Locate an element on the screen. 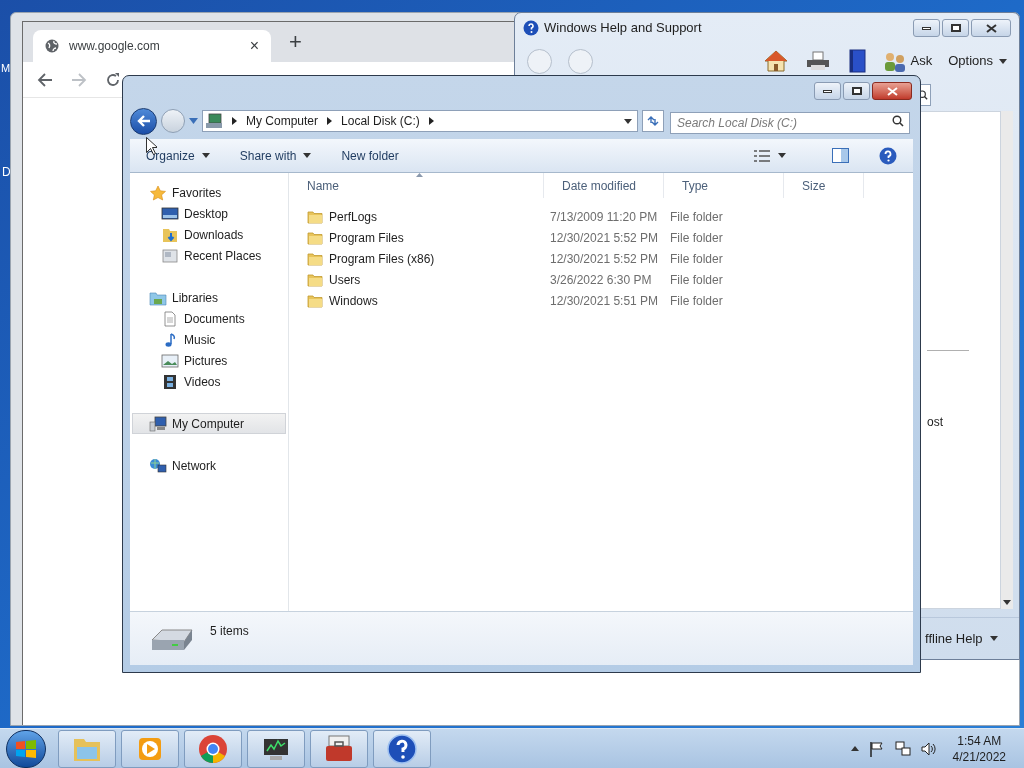 Image resolution: width=1024 pixels, height=768 pixels. new-tab-button: + is located at coordinates (295, 41).